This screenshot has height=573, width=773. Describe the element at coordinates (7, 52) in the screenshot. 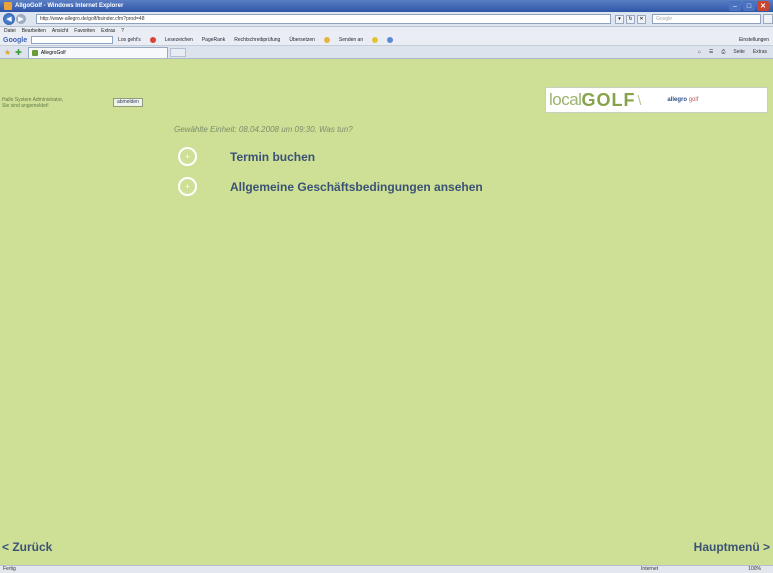

I see `favorites-star-icon: ★` at that location.